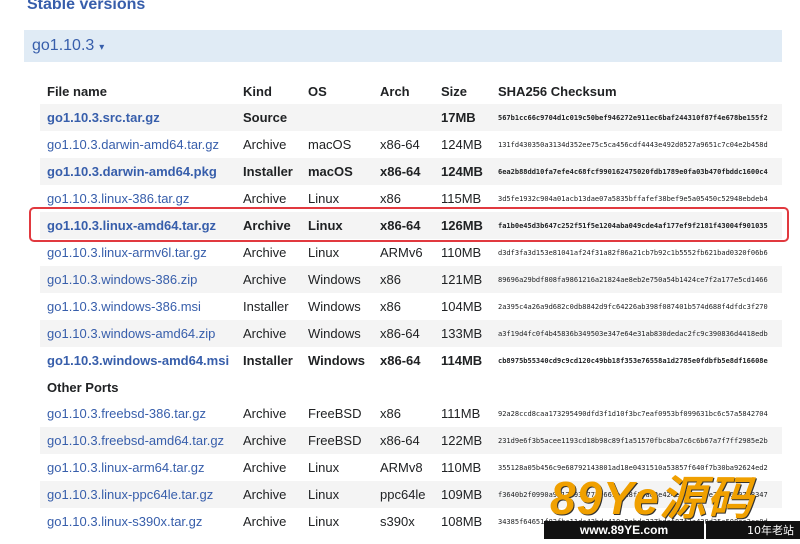 The width and height of the screenshot is (800, 544). What do you see at coordinates (461, 198) in the screenshot?
I see `size-cell: 115MB` at bounding box center [461, 198].